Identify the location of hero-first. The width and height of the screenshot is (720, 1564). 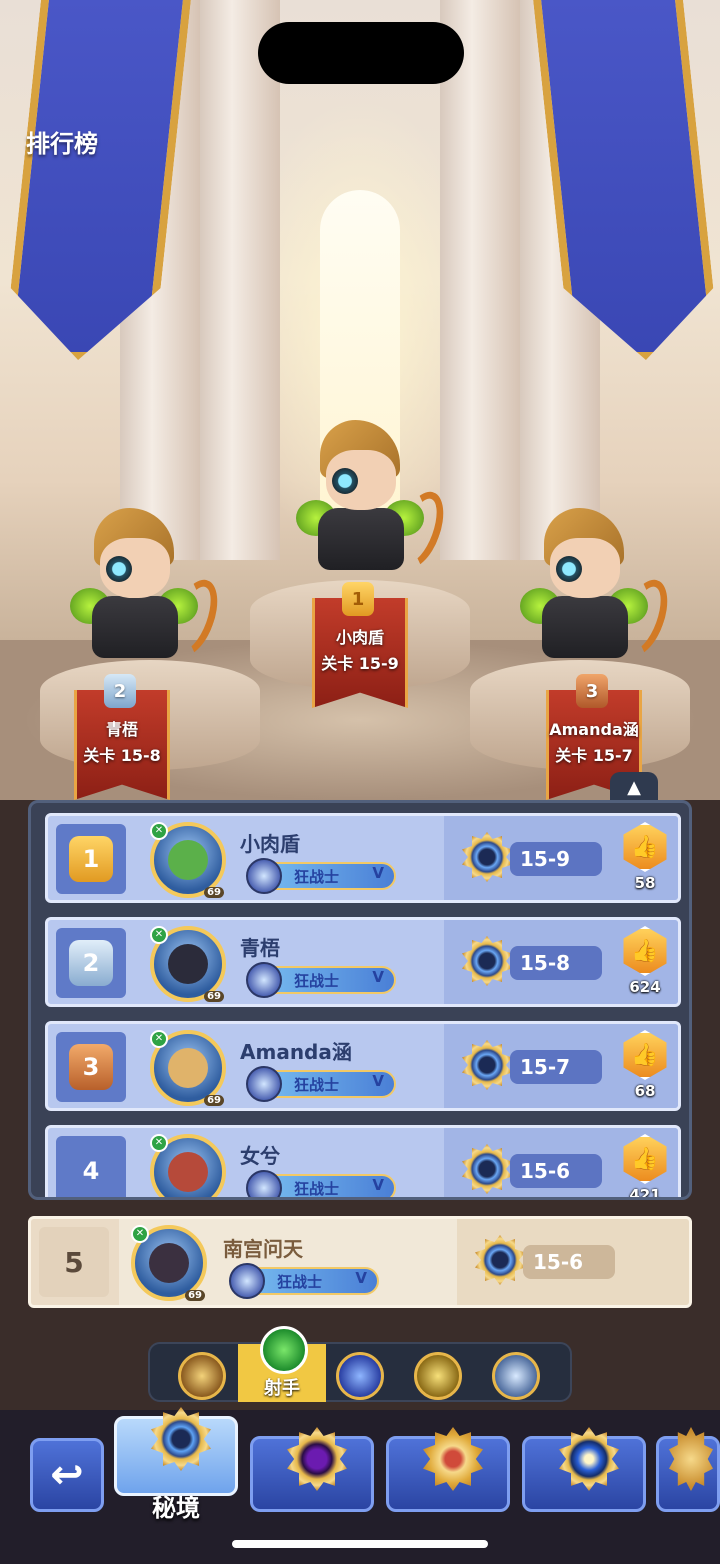
(367, 505).